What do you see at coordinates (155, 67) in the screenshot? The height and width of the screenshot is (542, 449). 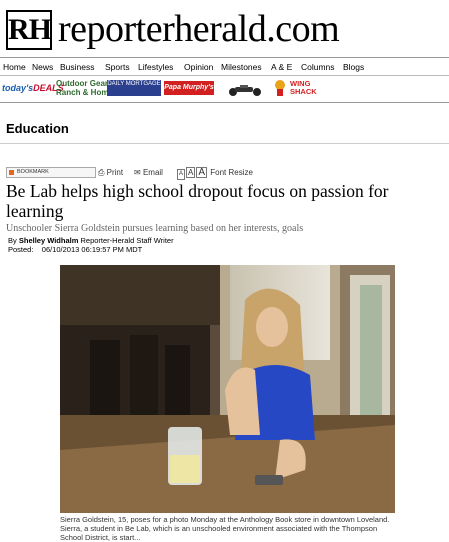 I see `nav-lifestyles: Lifestyles` at bounding box center [155, 67].